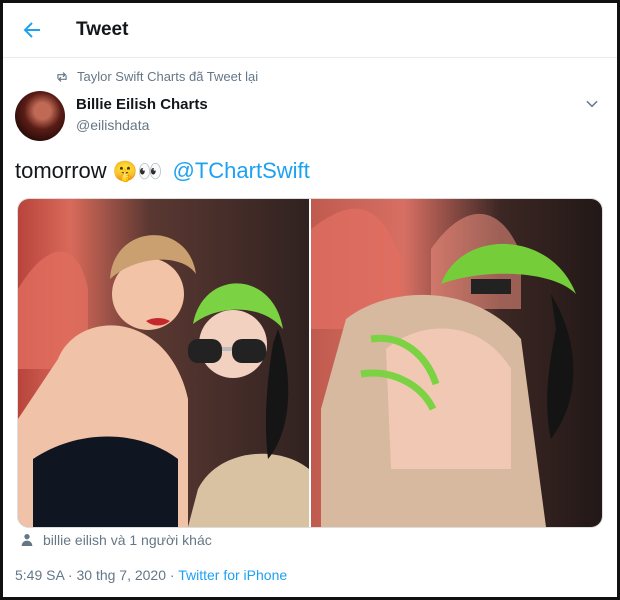 The image size is (620, 600). I want to click on timestamp: 5:49 SA · 30 thg 7, 2020 ·, so click(97, 575).